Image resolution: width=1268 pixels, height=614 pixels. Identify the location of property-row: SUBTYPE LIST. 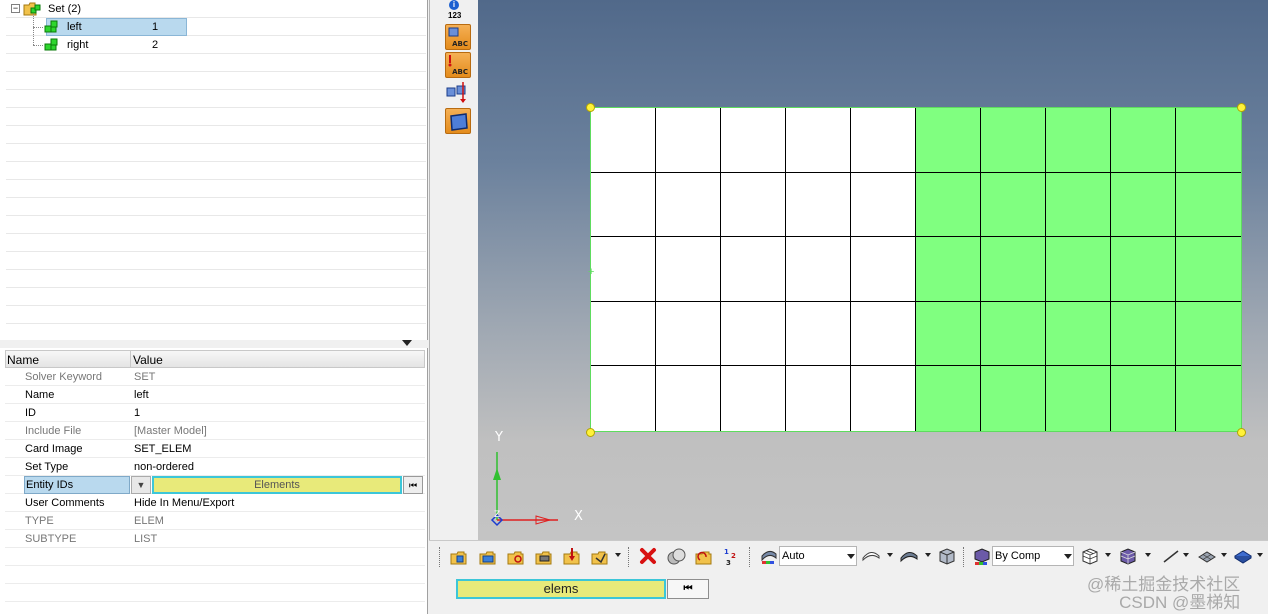
(215, 539).